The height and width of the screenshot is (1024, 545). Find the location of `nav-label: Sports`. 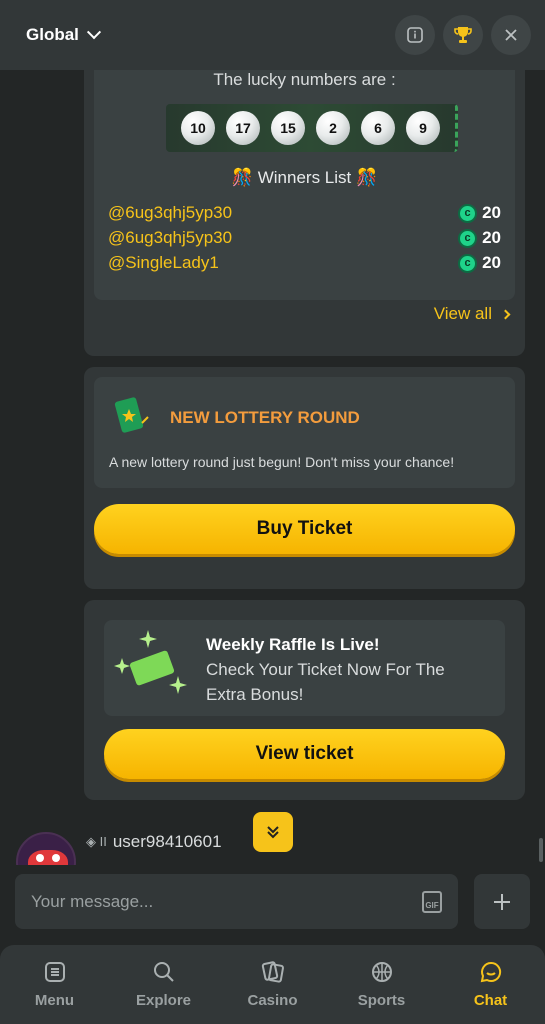

nav-label: Sports is located at coordinates (381, 1000).